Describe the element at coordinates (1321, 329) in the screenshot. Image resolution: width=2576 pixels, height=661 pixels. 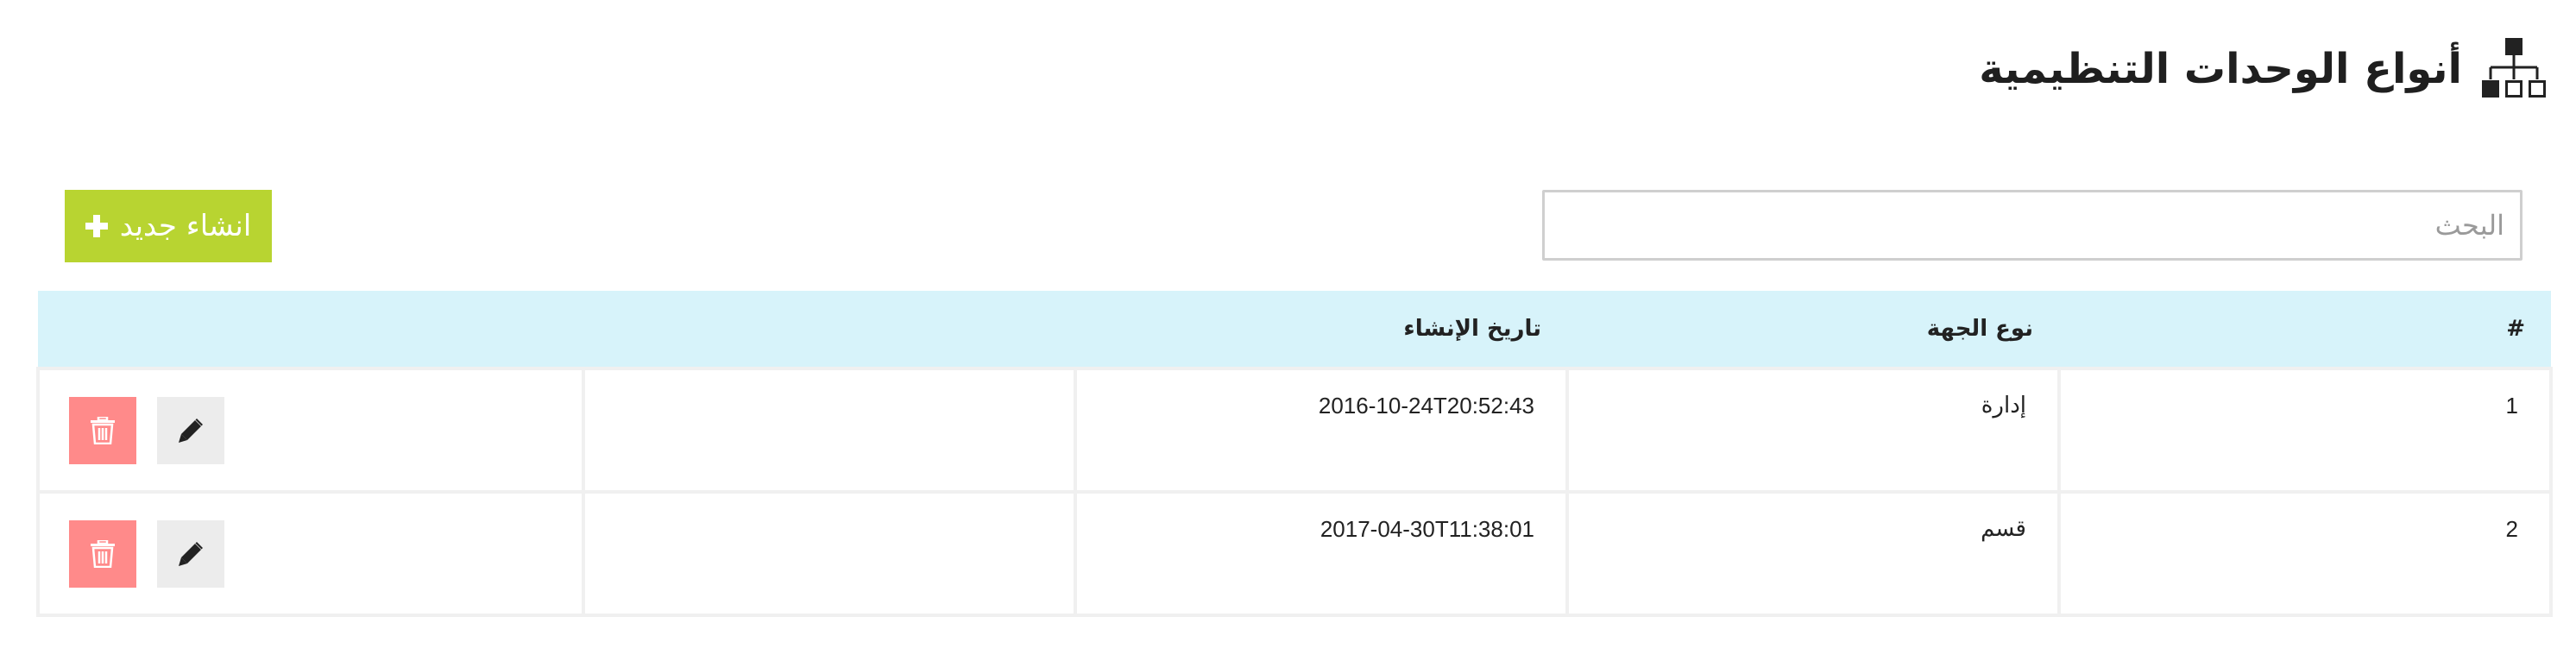
I see `column-header-created: تاريخ الإنشاء` at that location.